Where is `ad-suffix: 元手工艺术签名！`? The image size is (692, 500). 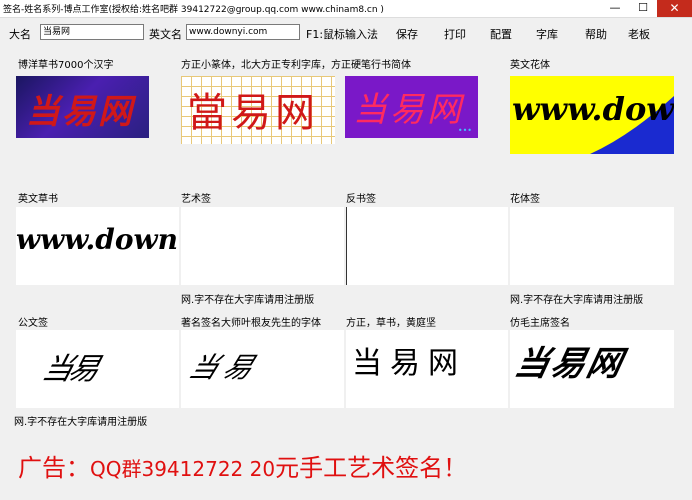 ad-suffix: 元手工艺术签名！ is located at coordinates (371, 468).